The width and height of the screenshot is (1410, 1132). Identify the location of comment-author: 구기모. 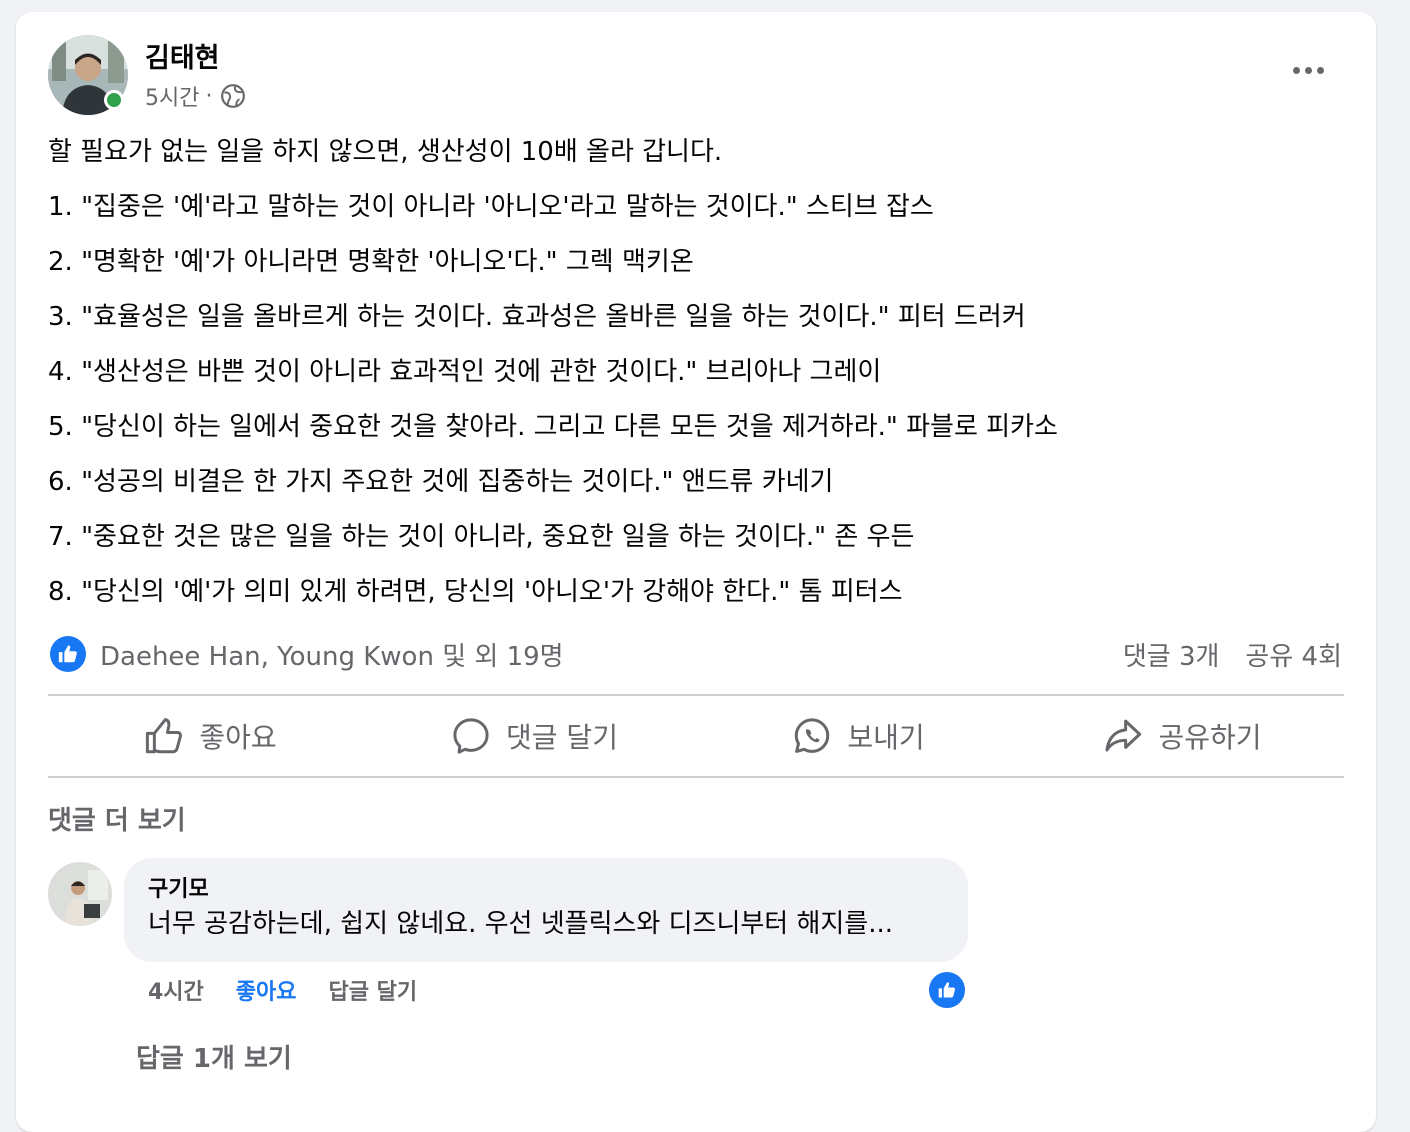
(546, 890).